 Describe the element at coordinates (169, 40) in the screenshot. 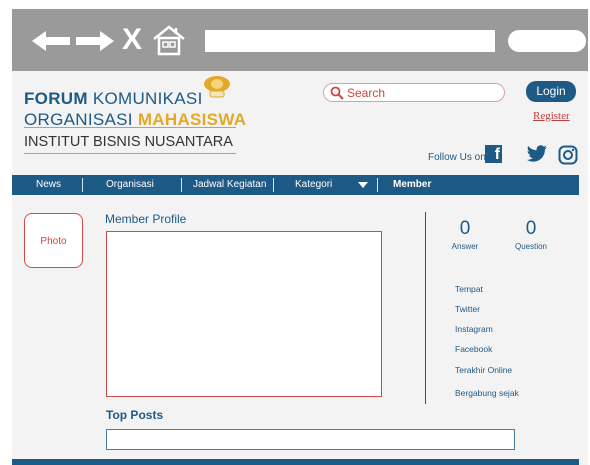

I see `home-icon` at that location.